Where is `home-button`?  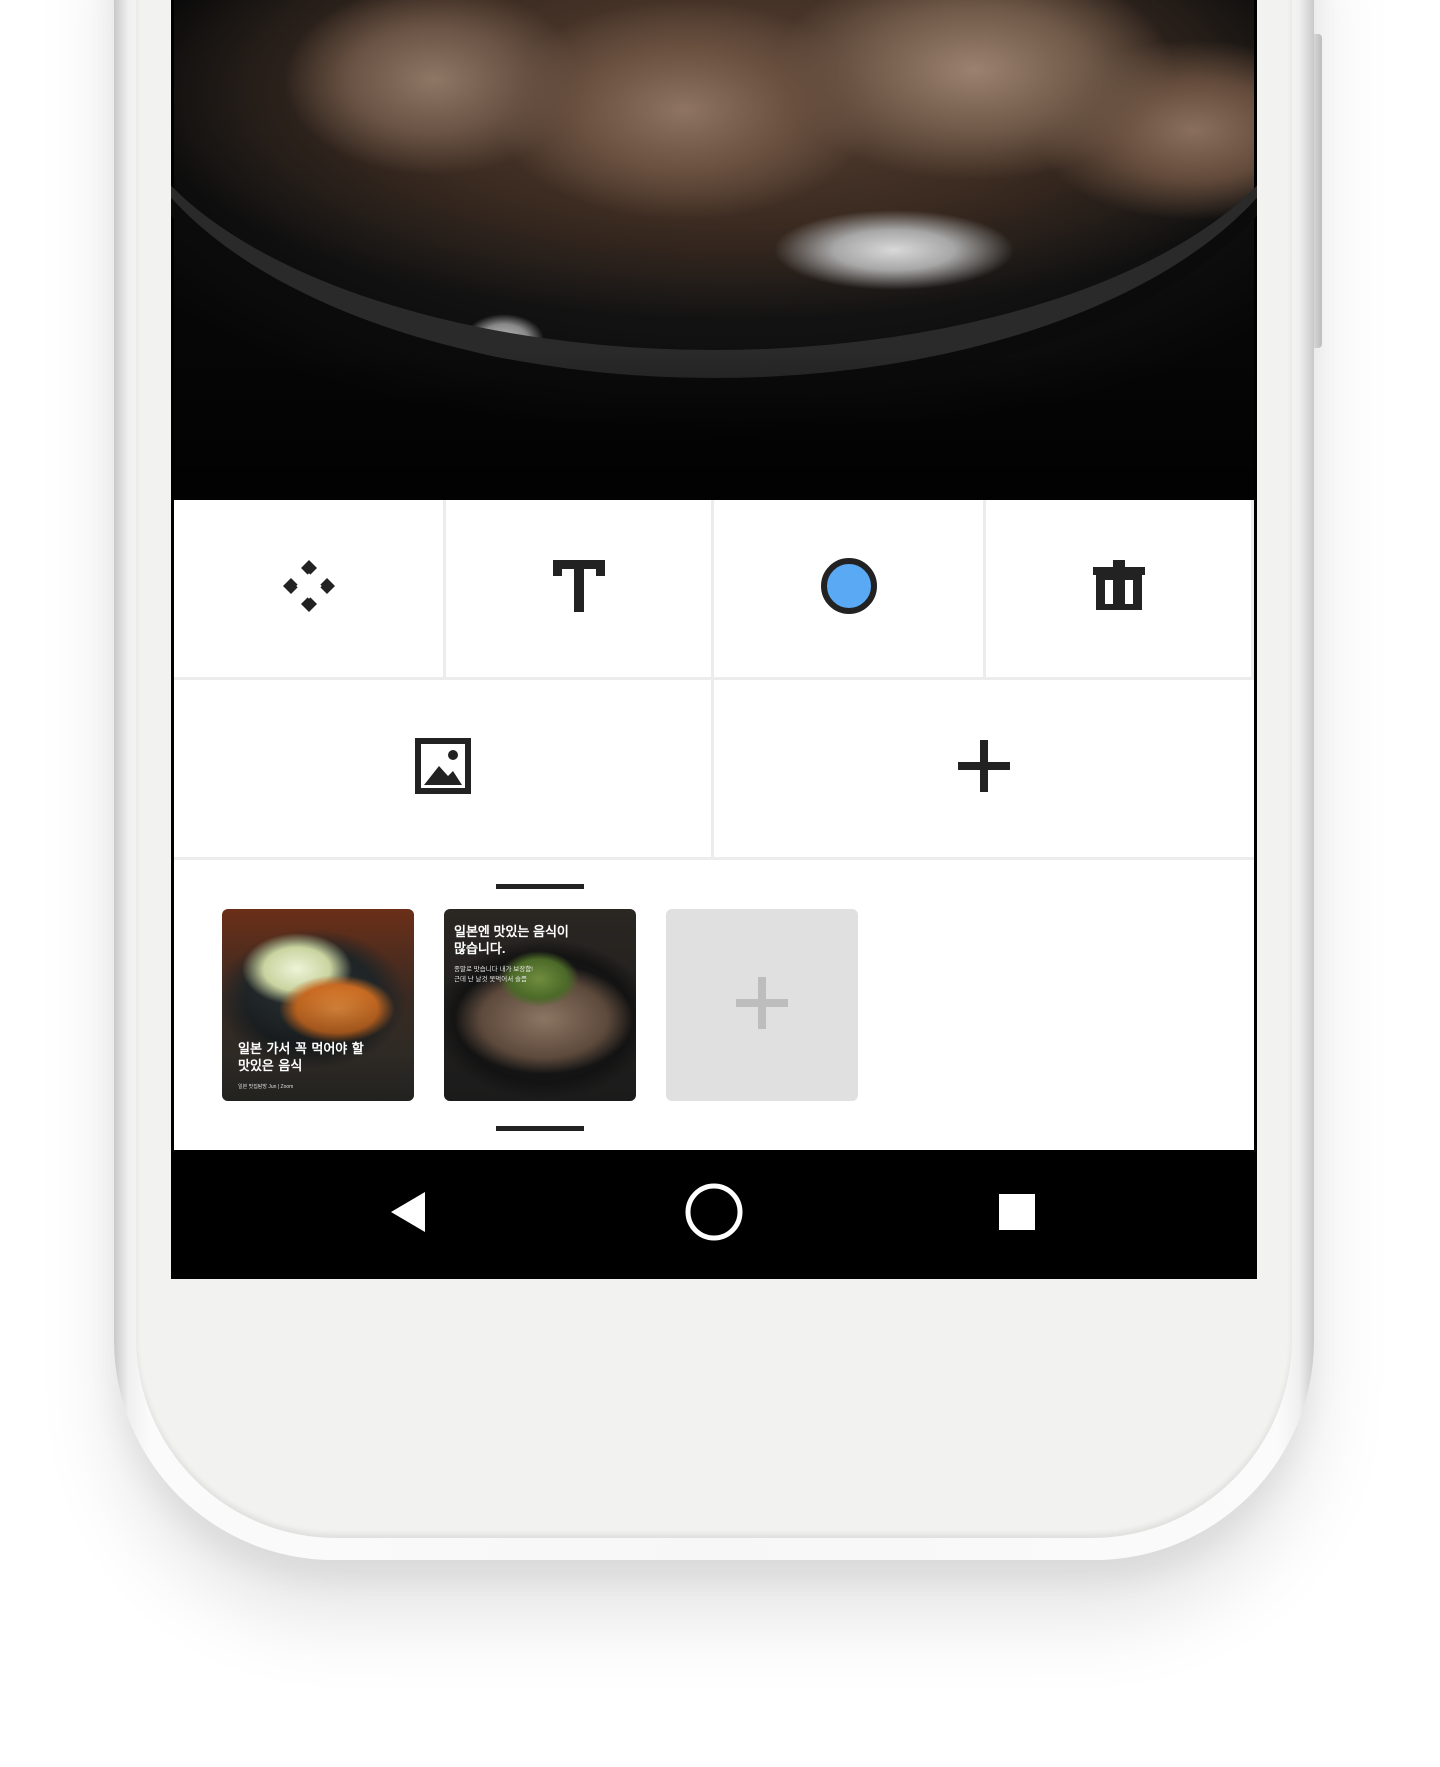 home-button is located at coordinates (714, 1214).